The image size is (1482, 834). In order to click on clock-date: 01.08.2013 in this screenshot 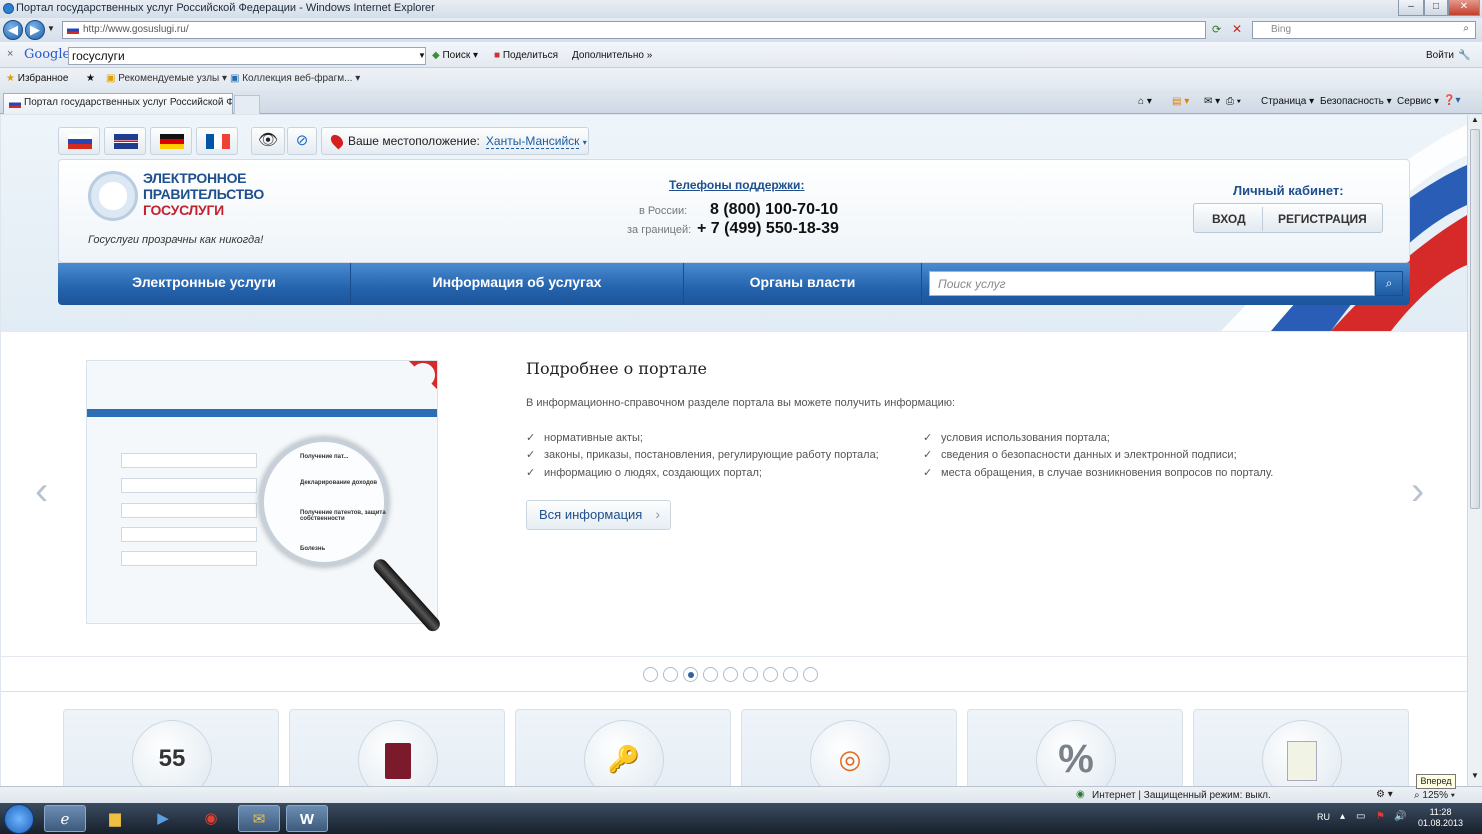, I will do `click(1441, 823)`.